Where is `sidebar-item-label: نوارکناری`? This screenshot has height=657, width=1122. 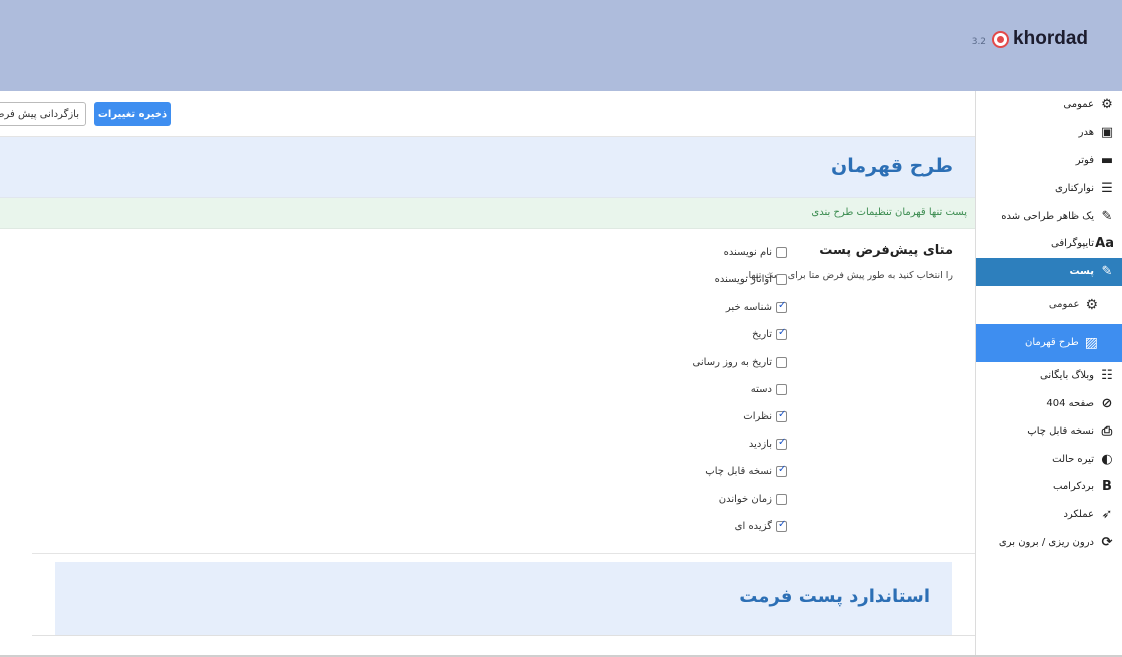
sidebar-item-label: نوارکناری is located at coordinates (1074, 188).